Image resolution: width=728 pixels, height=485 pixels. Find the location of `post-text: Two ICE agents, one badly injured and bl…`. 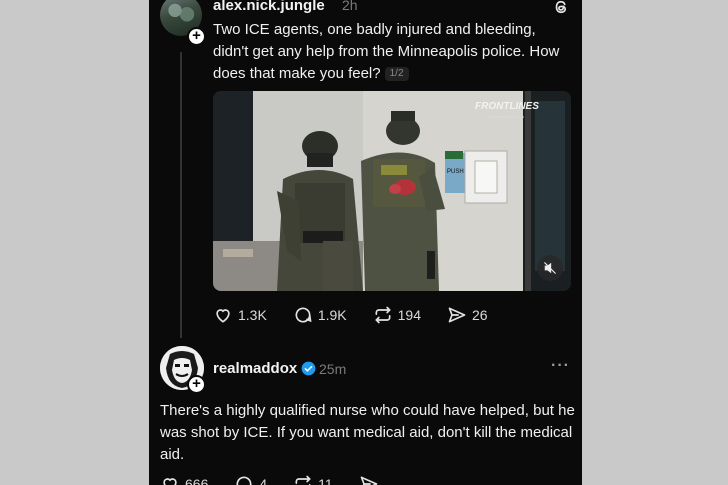

post-text: Two ICE agents, one badly injured and bl… is located at coordinates (393, 52).